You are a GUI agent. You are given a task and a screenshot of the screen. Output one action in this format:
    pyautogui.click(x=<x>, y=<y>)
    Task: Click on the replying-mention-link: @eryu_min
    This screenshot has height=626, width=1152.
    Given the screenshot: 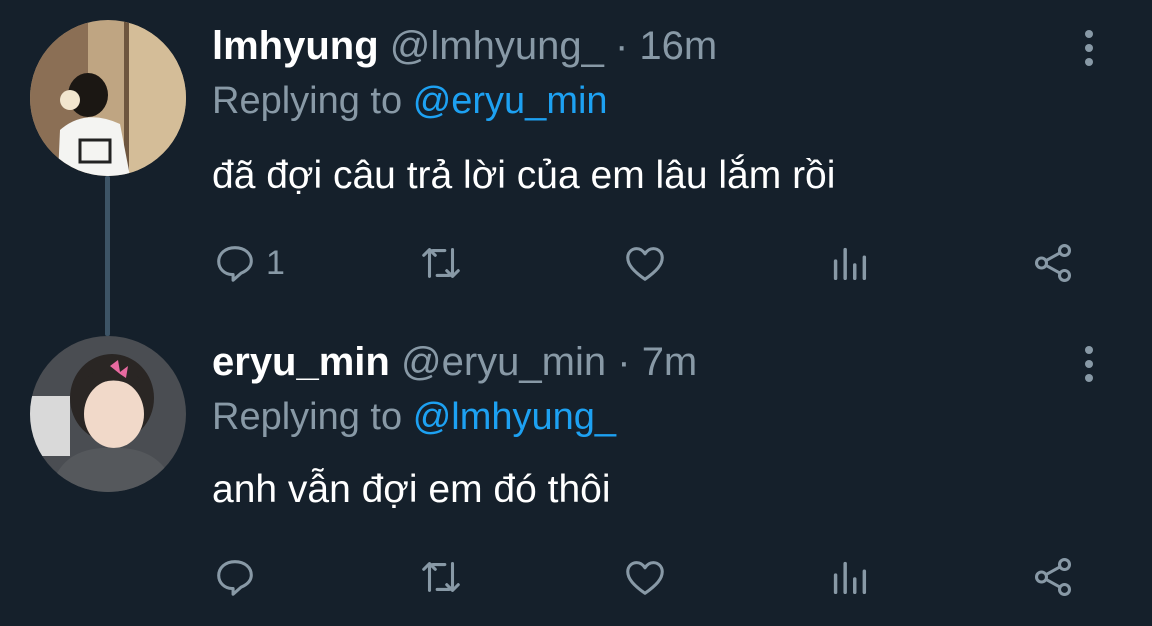 What is the action you would take?
    pyautogui.click(x=510, y=101)
    